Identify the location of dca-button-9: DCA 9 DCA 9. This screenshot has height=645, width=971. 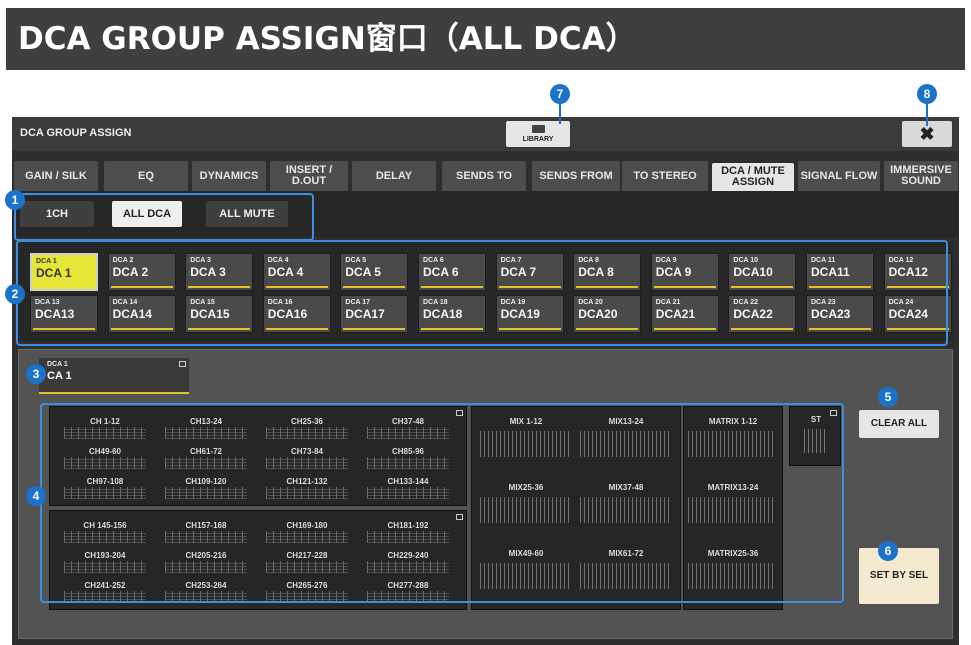
(684, 272).